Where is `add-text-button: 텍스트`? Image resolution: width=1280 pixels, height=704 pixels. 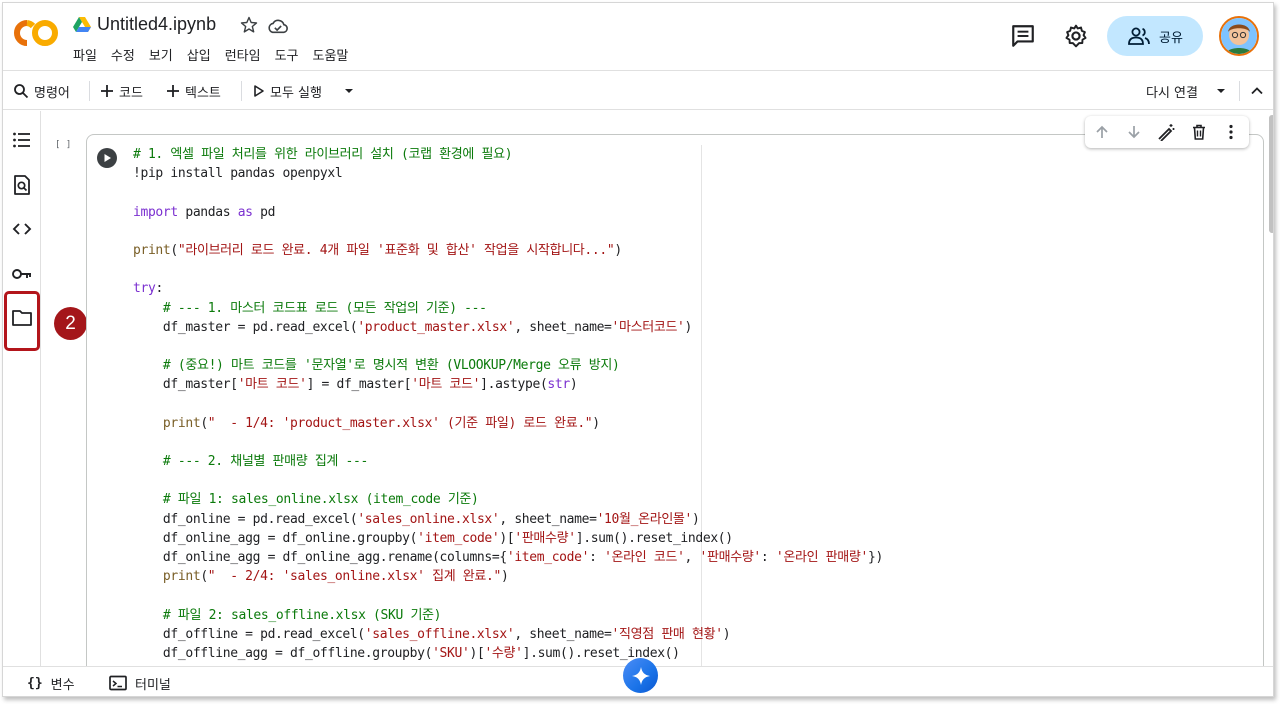 add-text-button: 텍스트 is located at coordinates (193, 91).